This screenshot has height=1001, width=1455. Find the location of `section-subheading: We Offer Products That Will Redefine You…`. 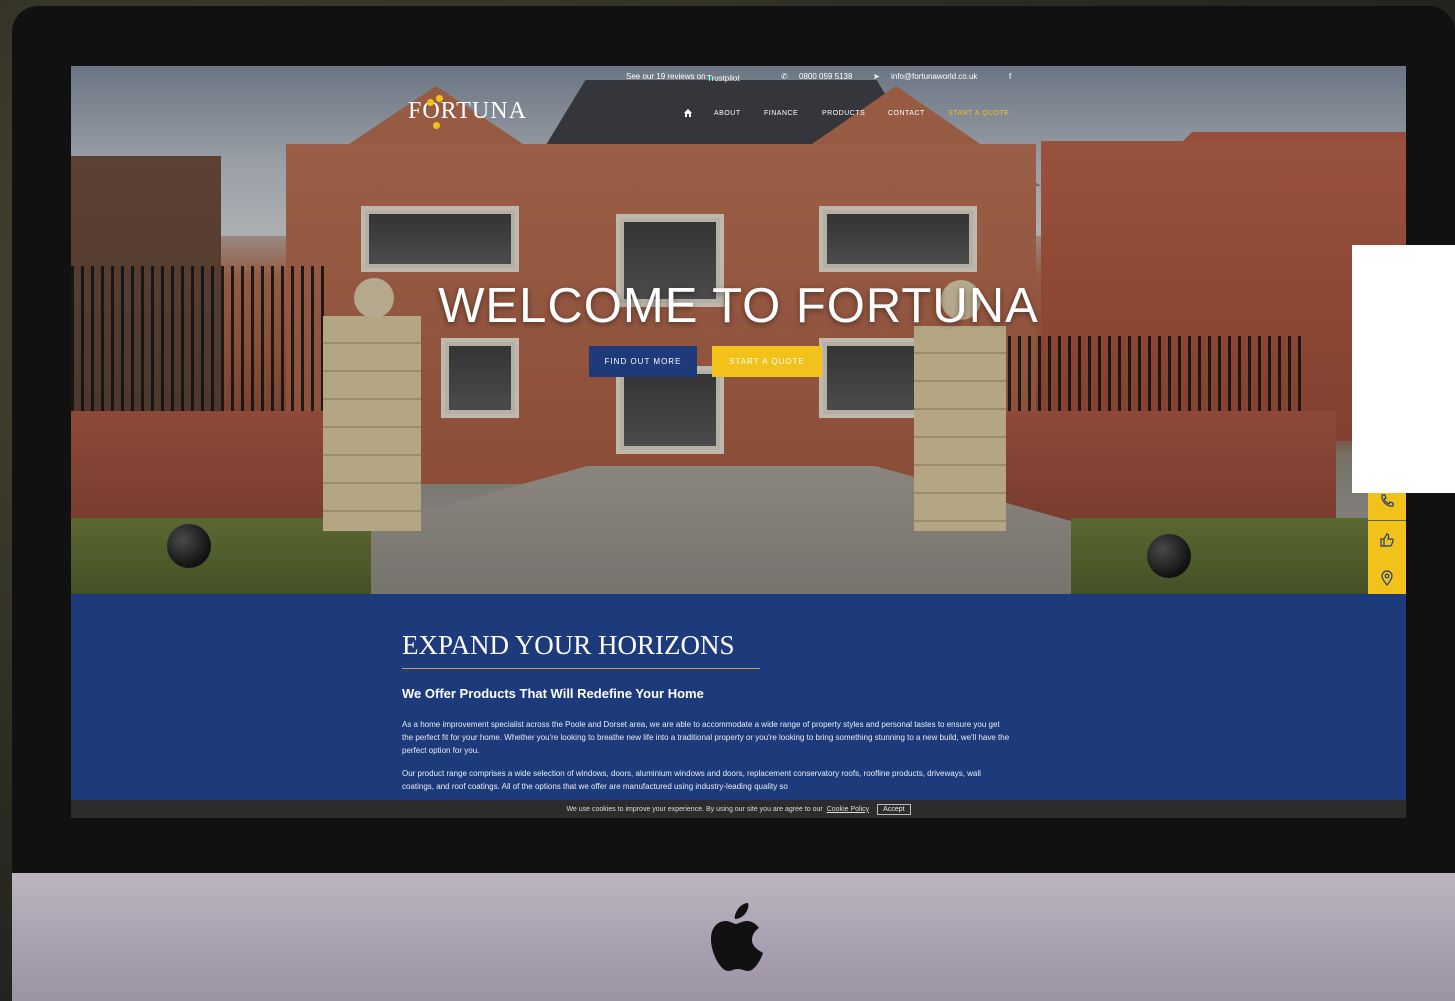

section-subheading: We Offer Products That Will Redefine You… is located at coordinates (553, 693).